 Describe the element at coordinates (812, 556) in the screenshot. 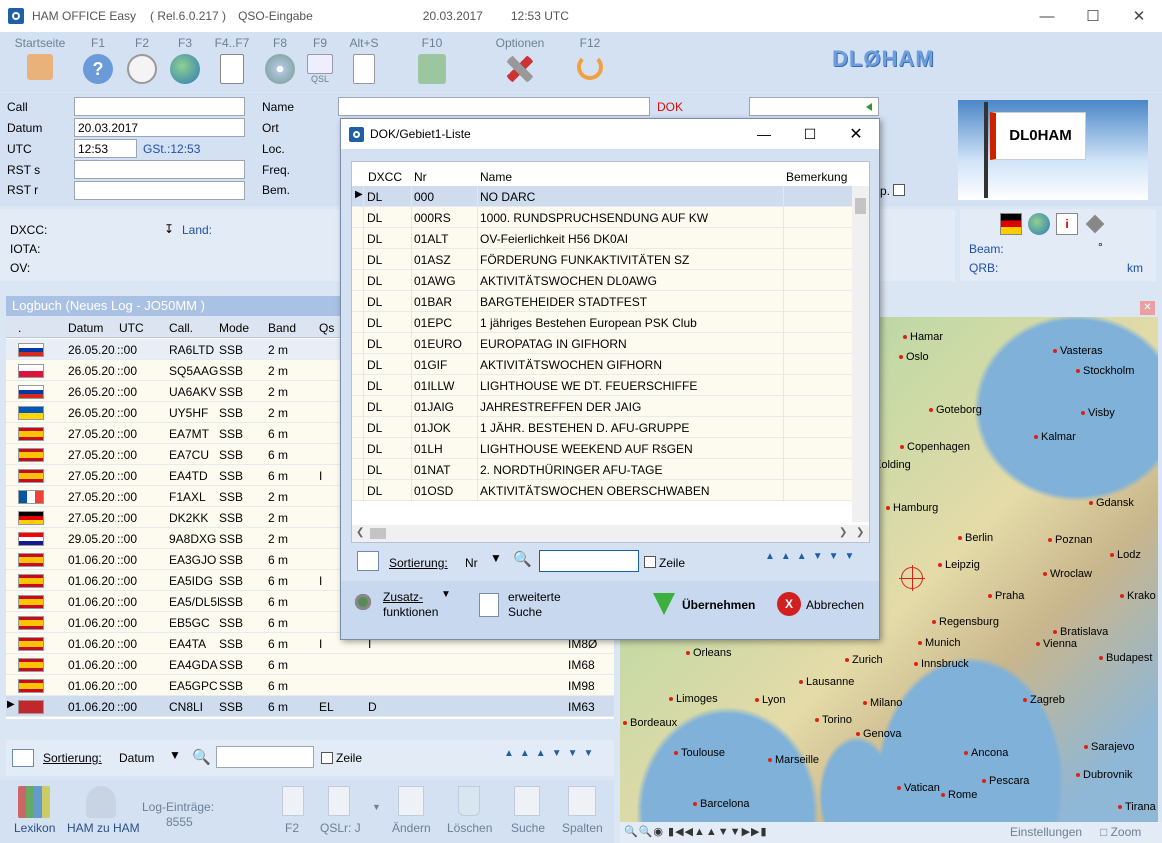

I see `dialog-nav-arrows: ▲▲▲▼▼▼` at that location.